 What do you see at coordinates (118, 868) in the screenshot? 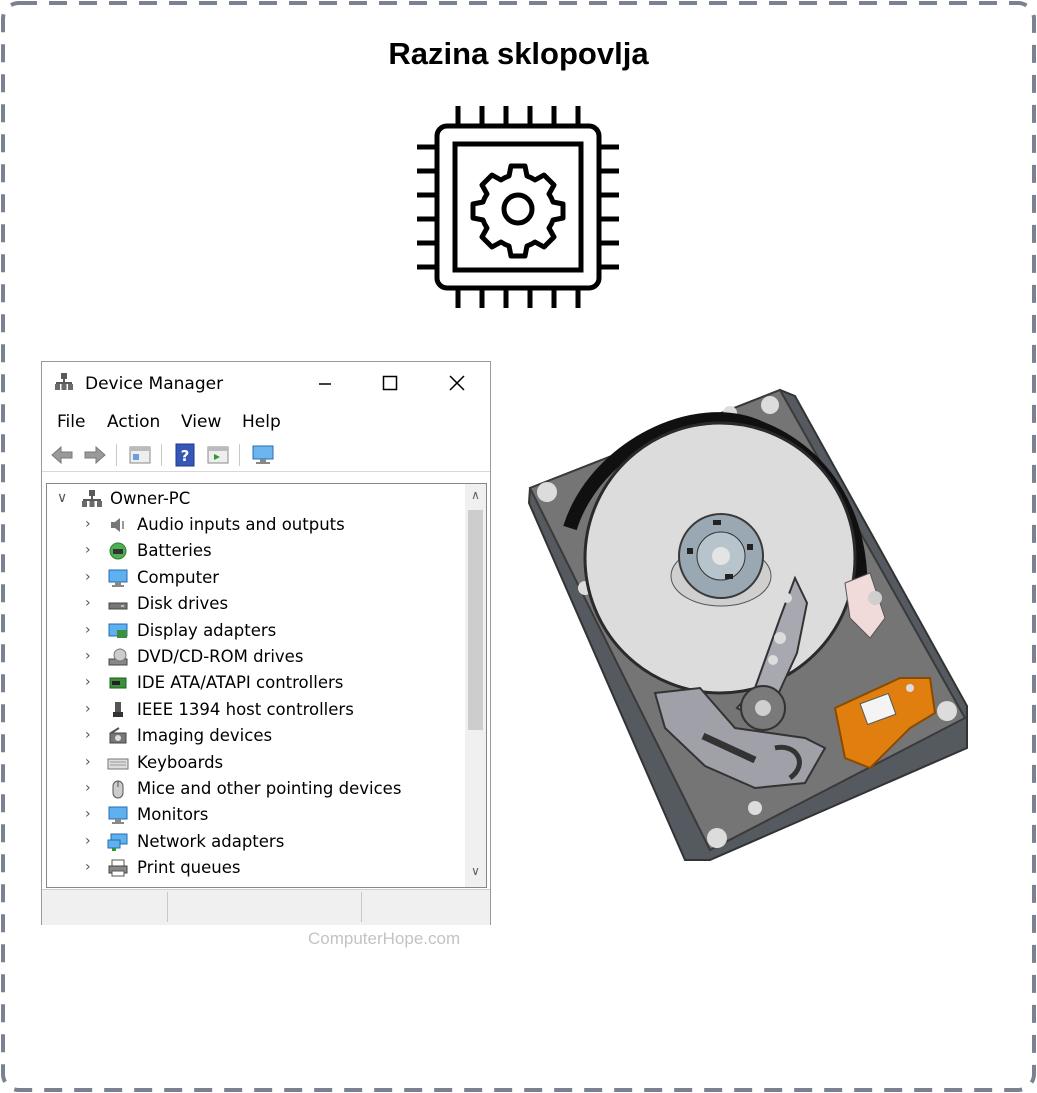
I see `printer-icon` at bounding box center [118, 868].